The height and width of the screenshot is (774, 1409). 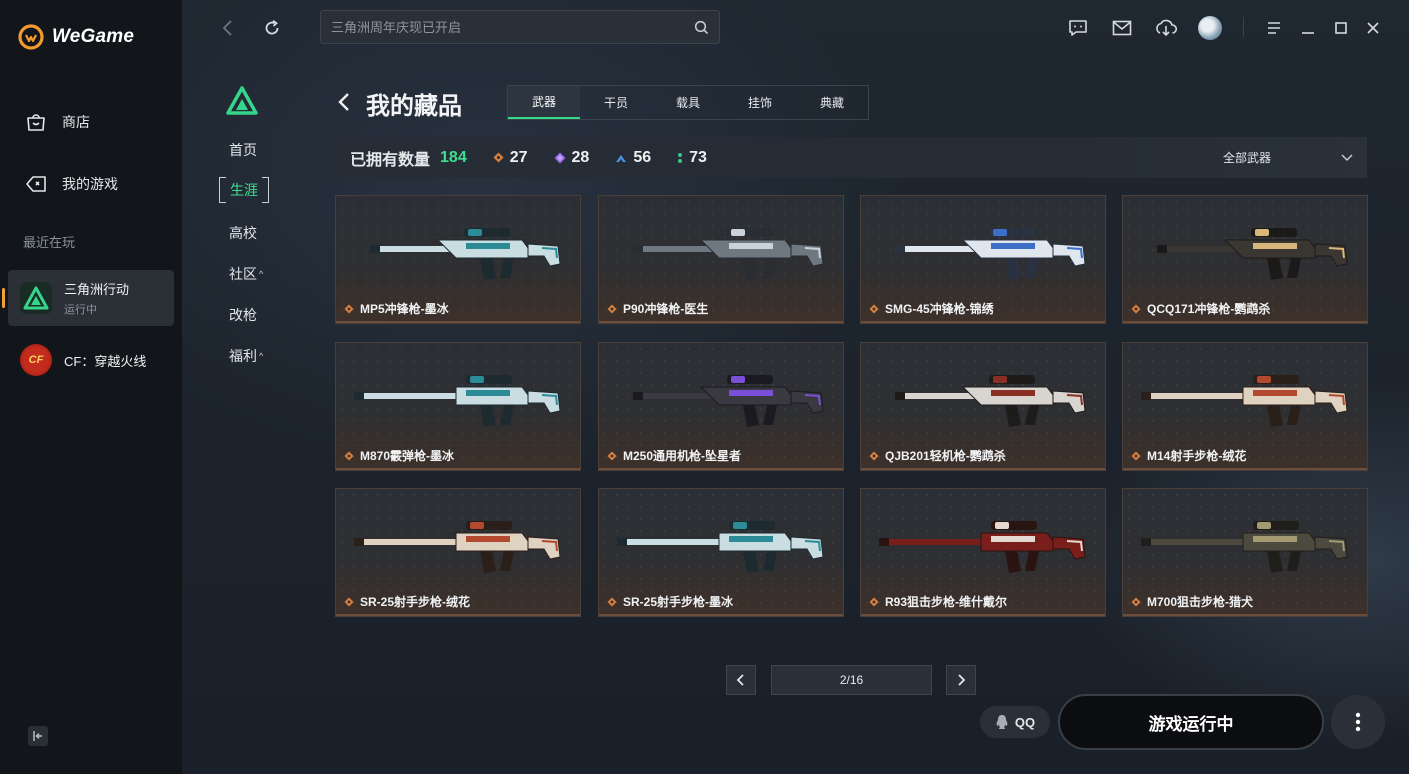 I want to click on subnav-item-label: 生涯, so click(x=244, y=190).